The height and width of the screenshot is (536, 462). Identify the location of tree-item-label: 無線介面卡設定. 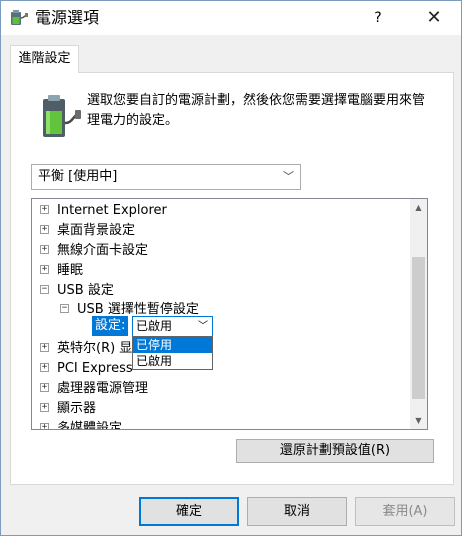
(103, 250).